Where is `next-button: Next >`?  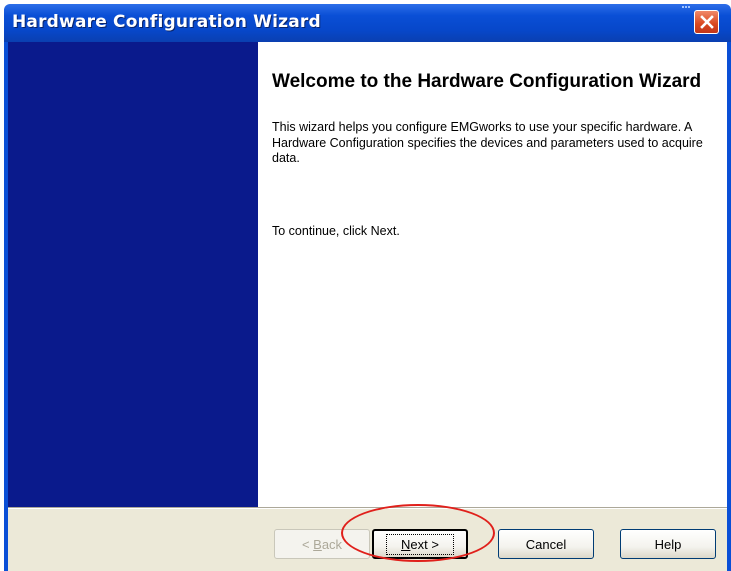
next-button: Next > is located at coordinates (420, 544).